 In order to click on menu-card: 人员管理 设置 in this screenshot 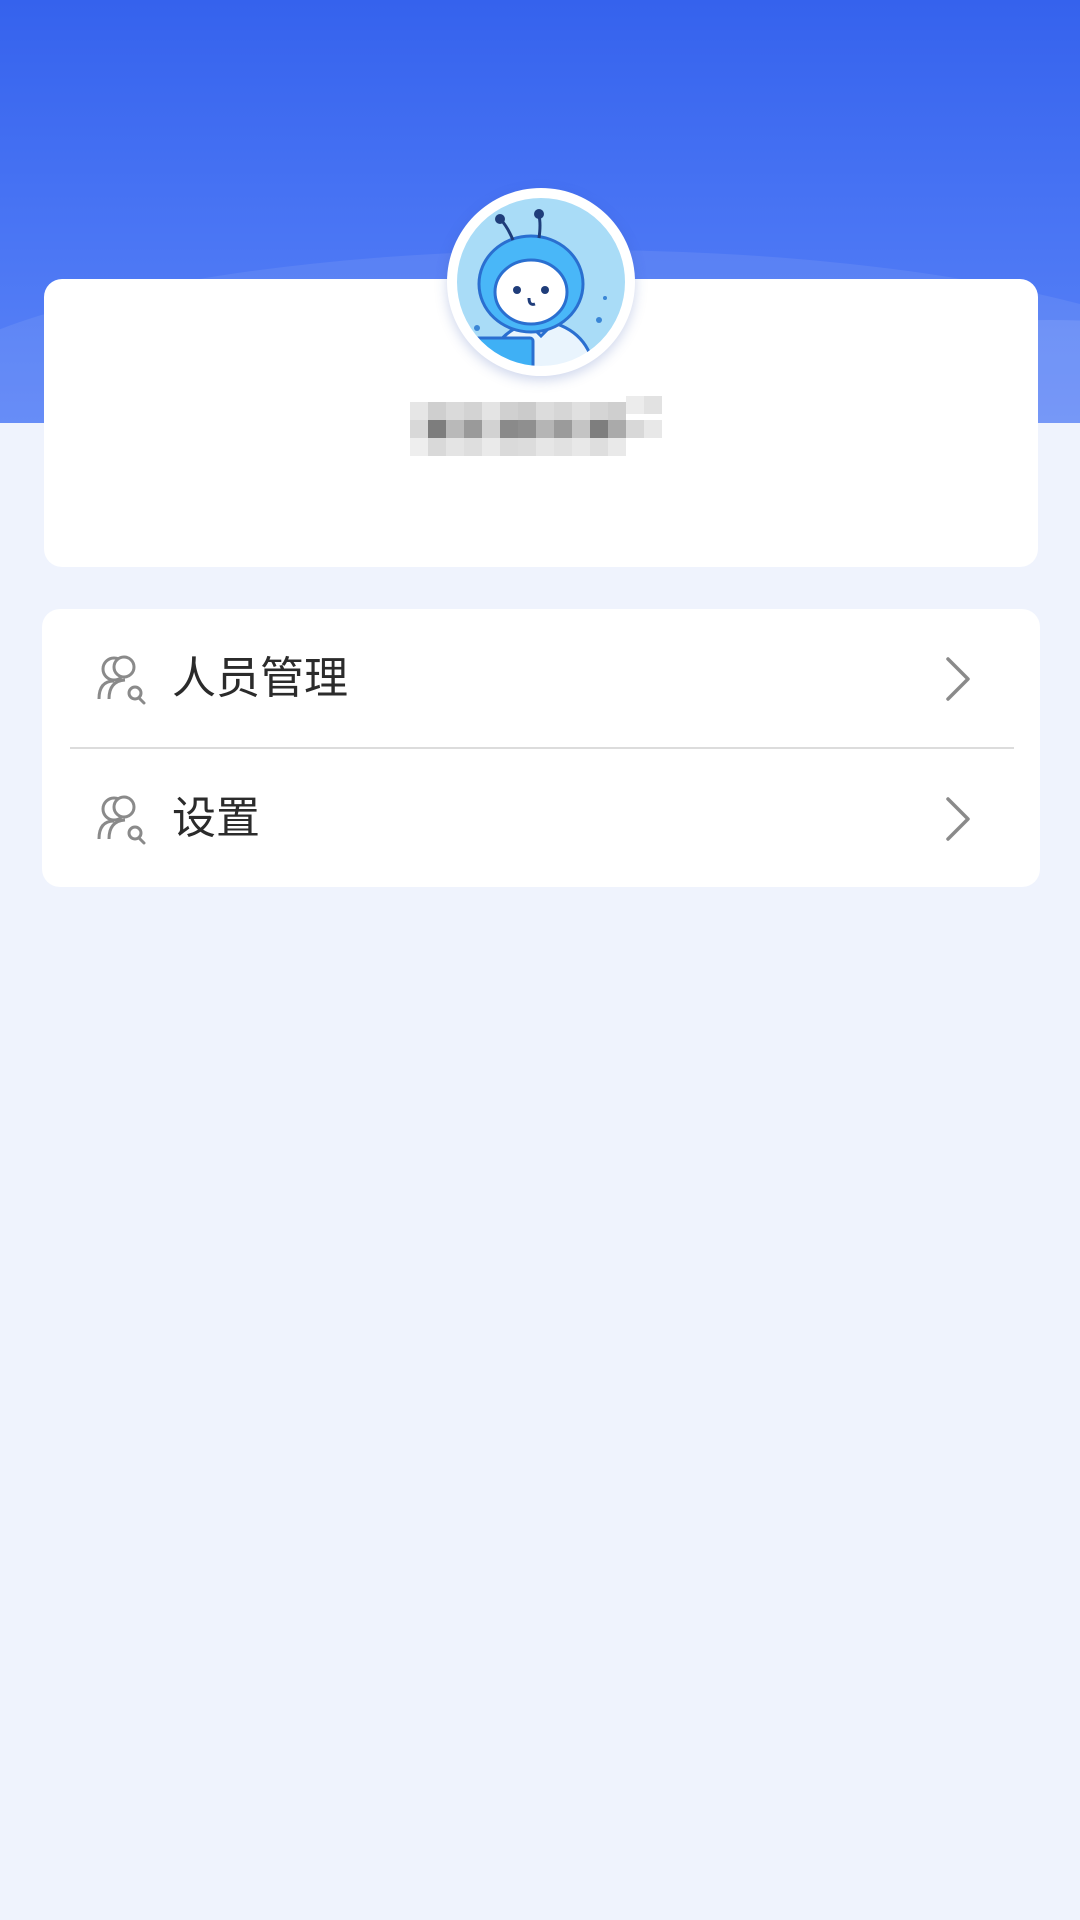, I will do `click(541, 748)`.